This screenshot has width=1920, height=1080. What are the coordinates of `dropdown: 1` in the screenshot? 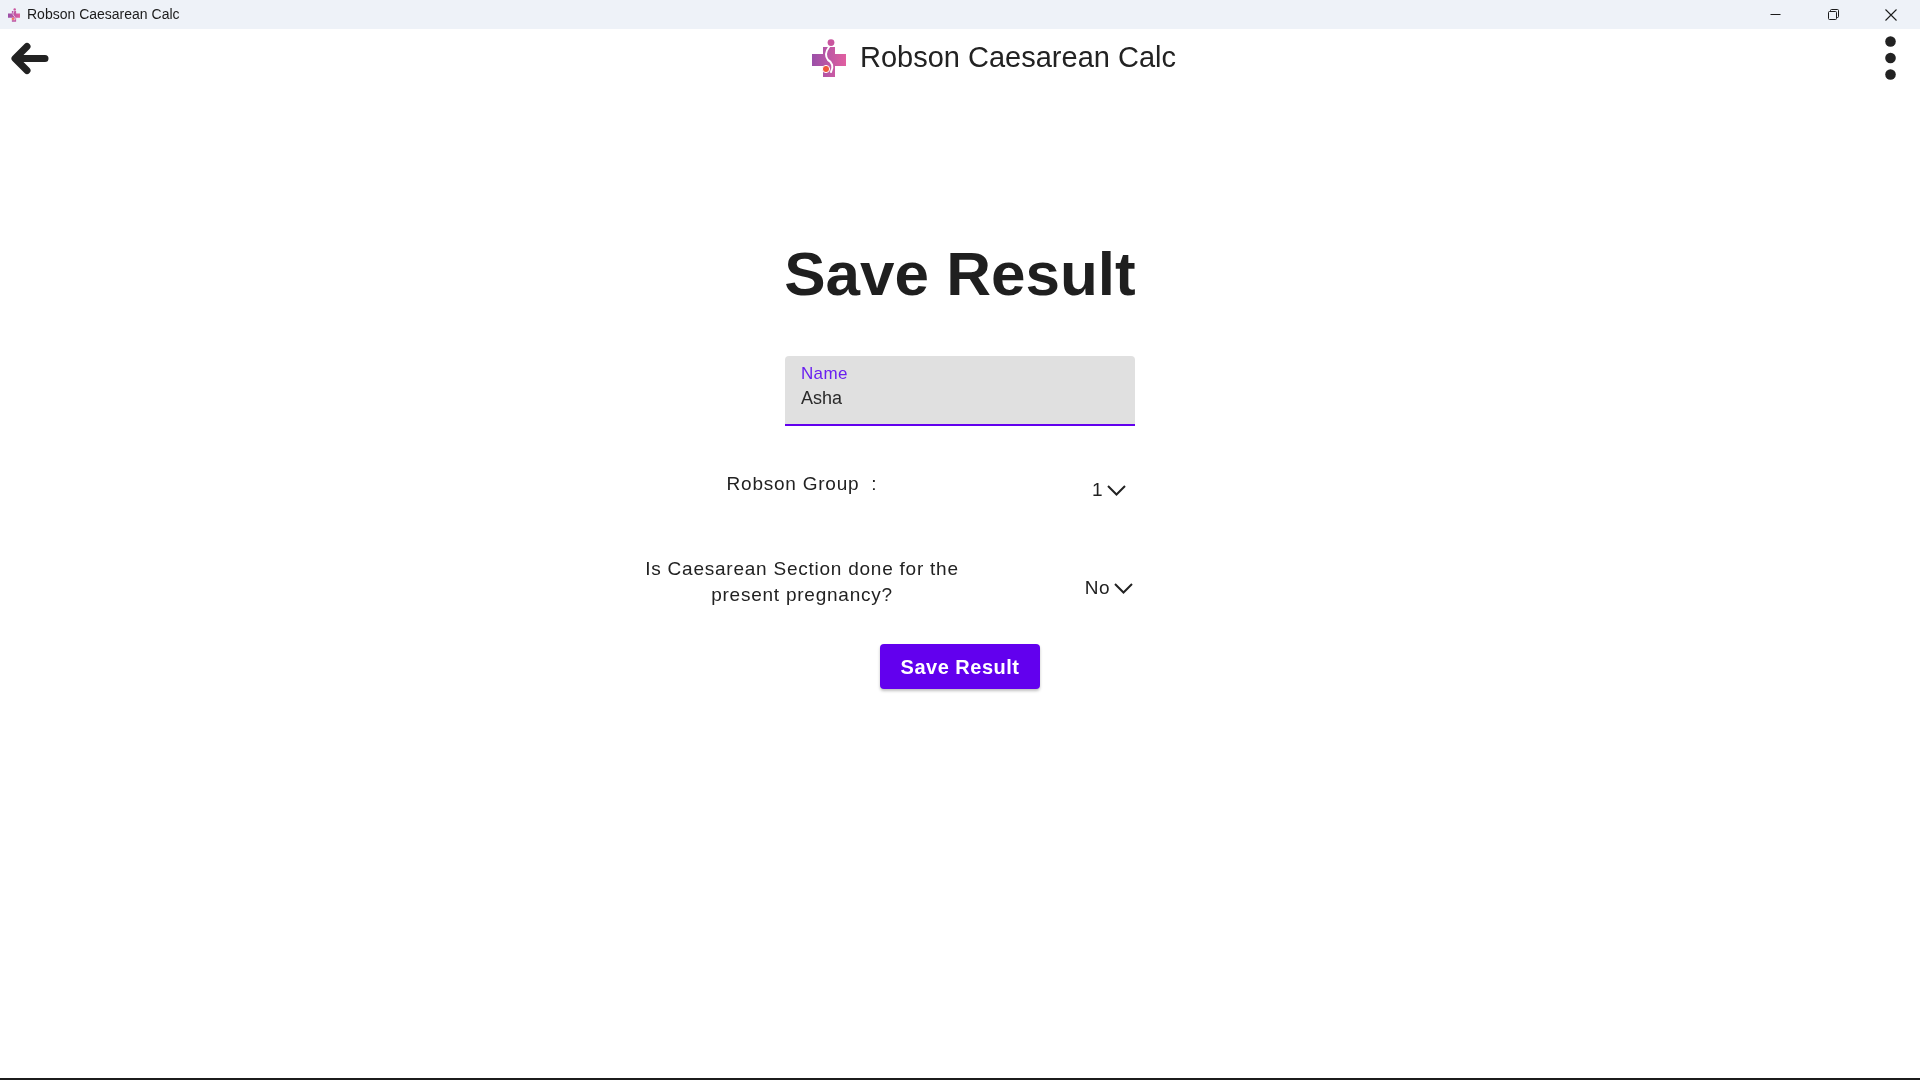 It's located at (1109, 490).